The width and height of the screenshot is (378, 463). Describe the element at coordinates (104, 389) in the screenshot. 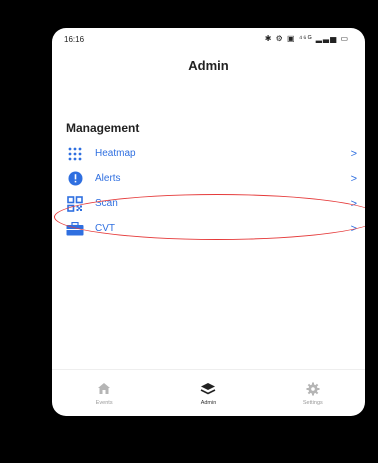

I see `home-icon` at that location.